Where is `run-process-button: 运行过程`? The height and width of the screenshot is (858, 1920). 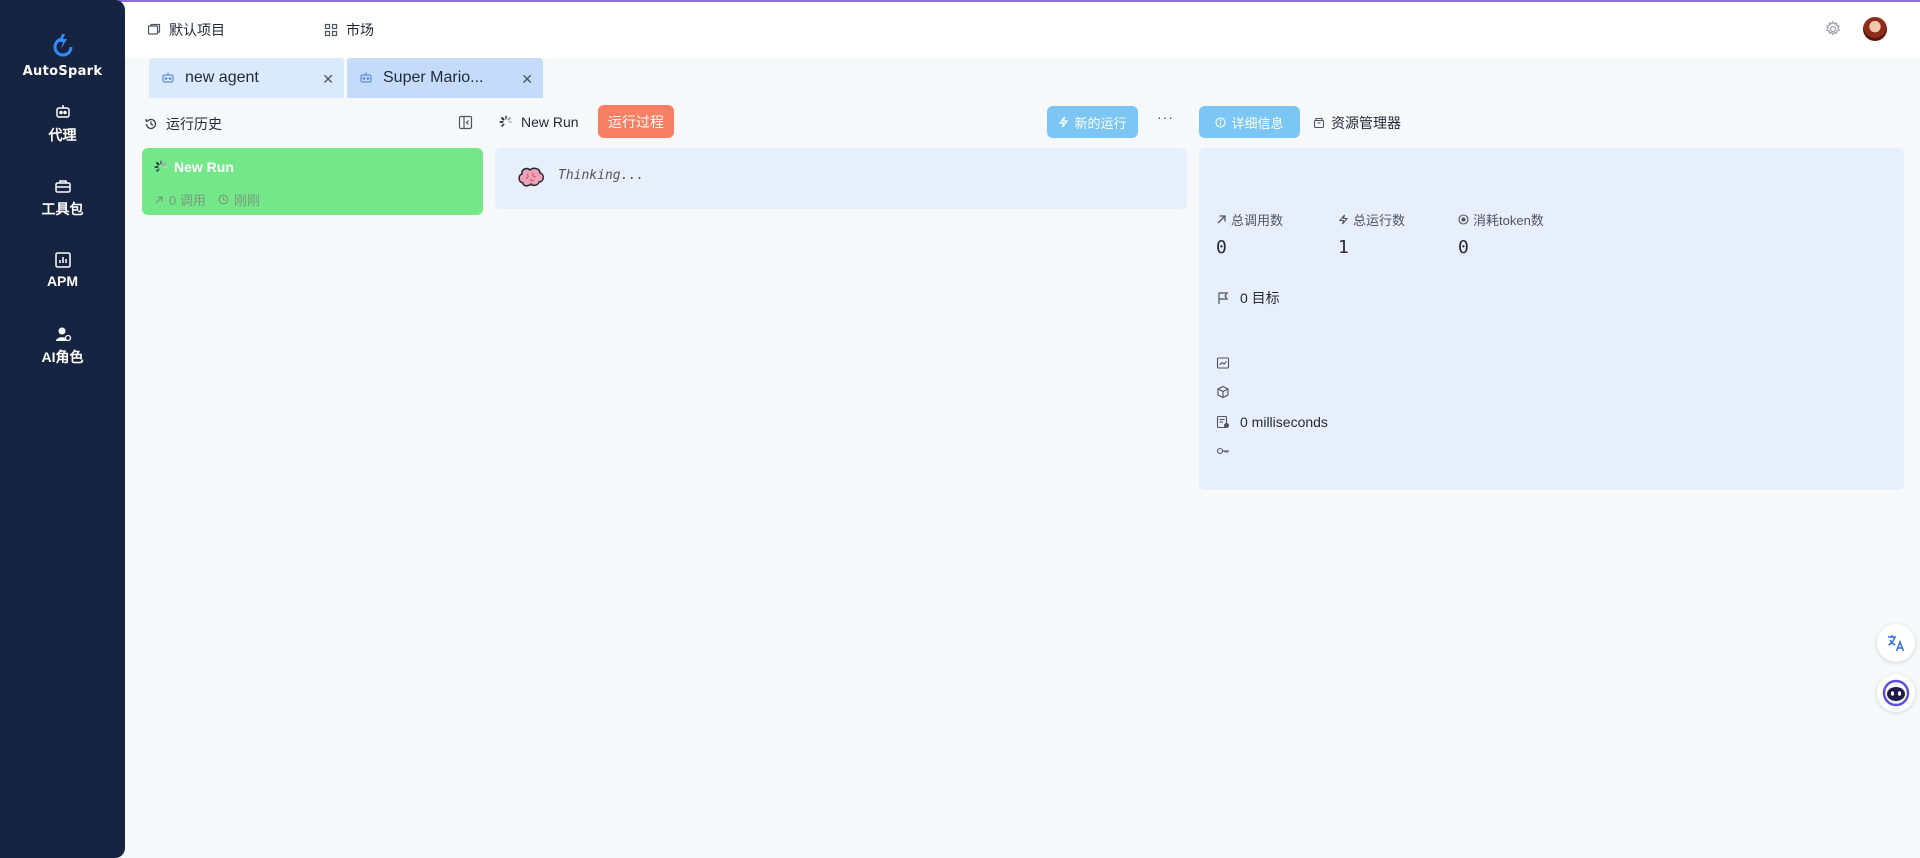 run-process-button: 运行过程 is located at coordinates (636, 121).